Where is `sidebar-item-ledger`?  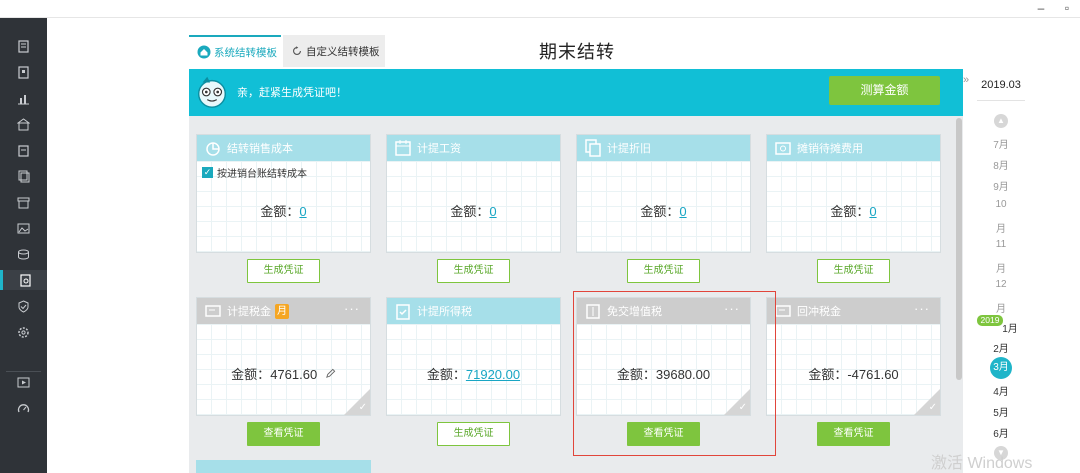
sidebar-item-ledger is located at coordinates (23, 72).